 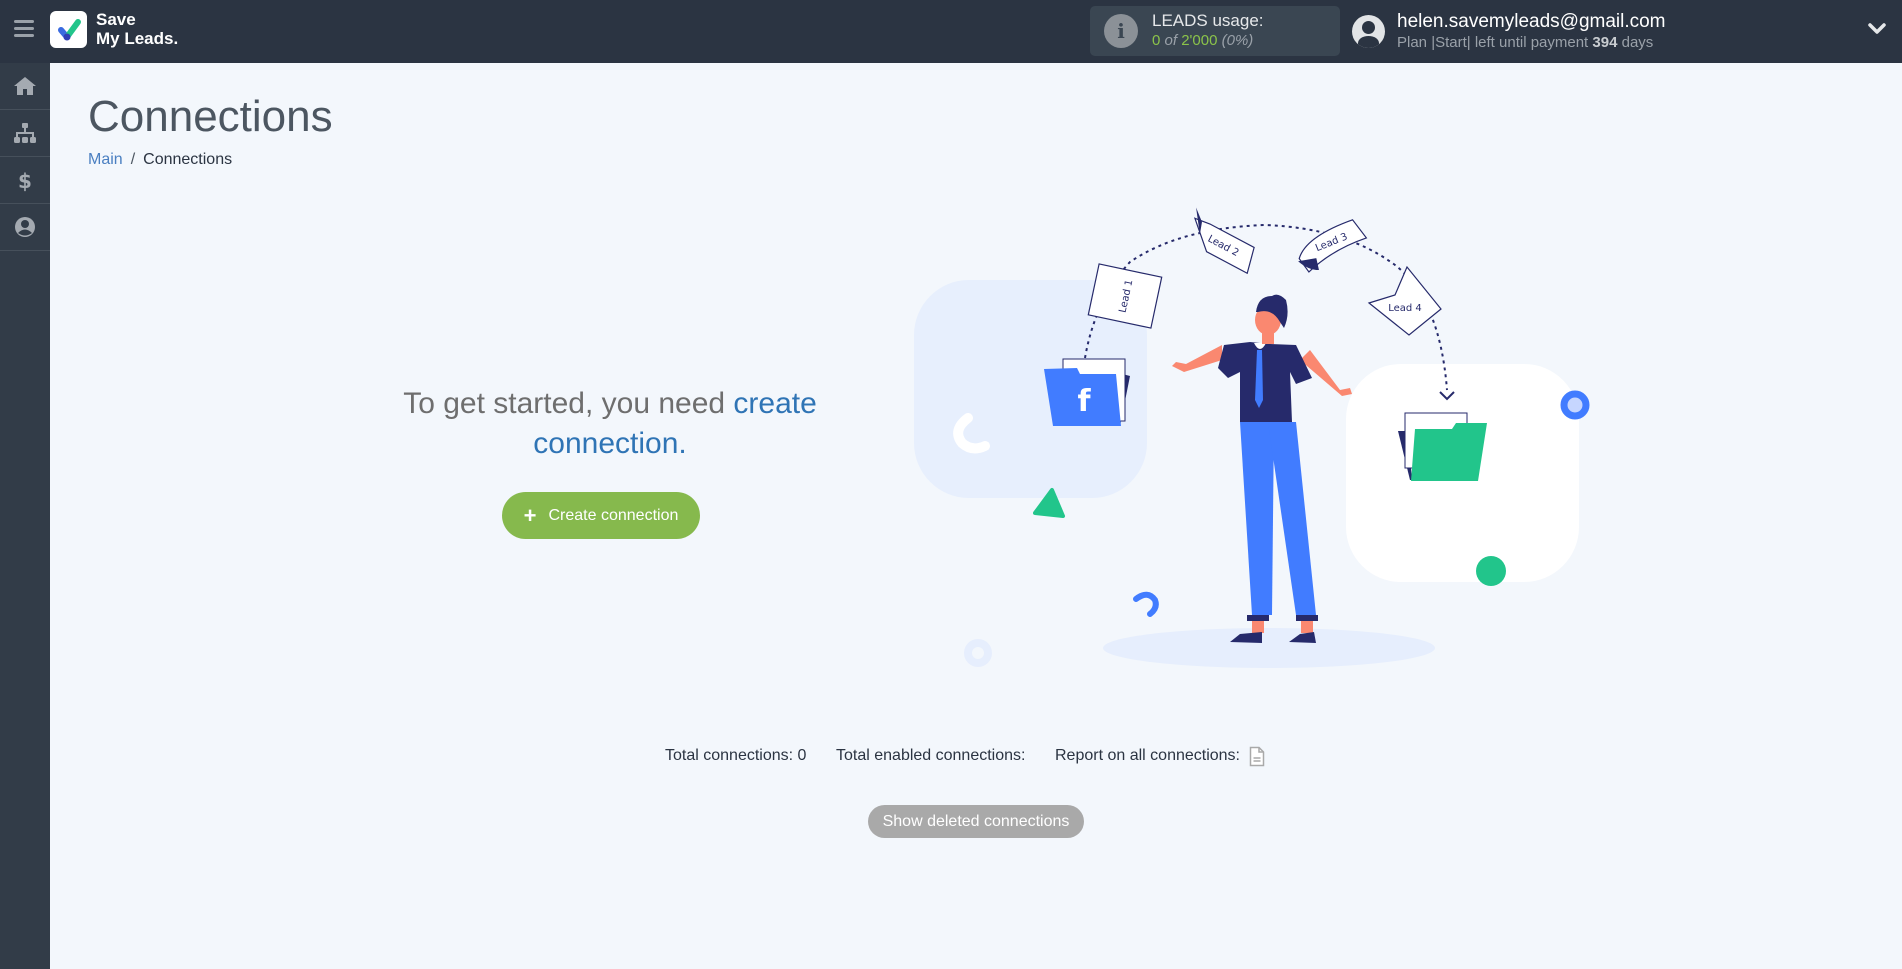 I want to click on home-icon, so click(x=25, y=86).